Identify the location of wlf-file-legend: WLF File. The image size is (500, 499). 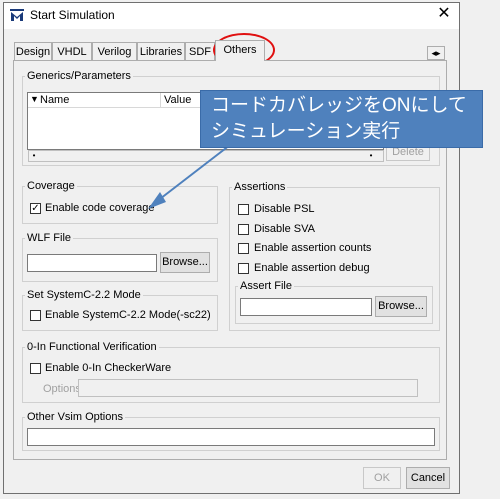
(49, 238).